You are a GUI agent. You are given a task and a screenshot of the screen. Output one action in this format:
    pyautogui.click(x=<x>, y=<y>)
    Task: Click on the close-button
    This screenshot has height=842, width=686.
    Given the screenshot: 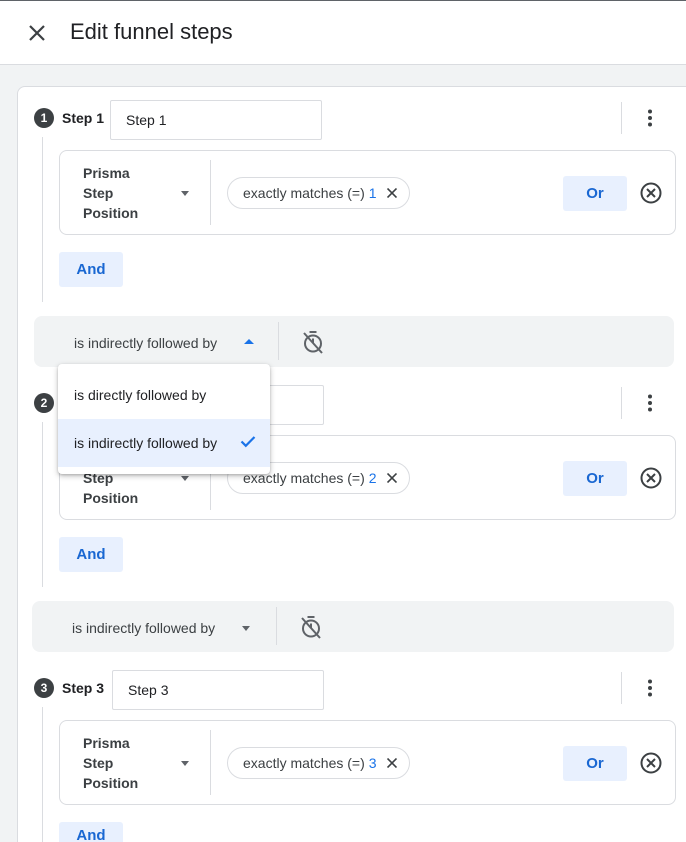 What is the action you would take?
    pyautogui.click(x=37, y=33)
    